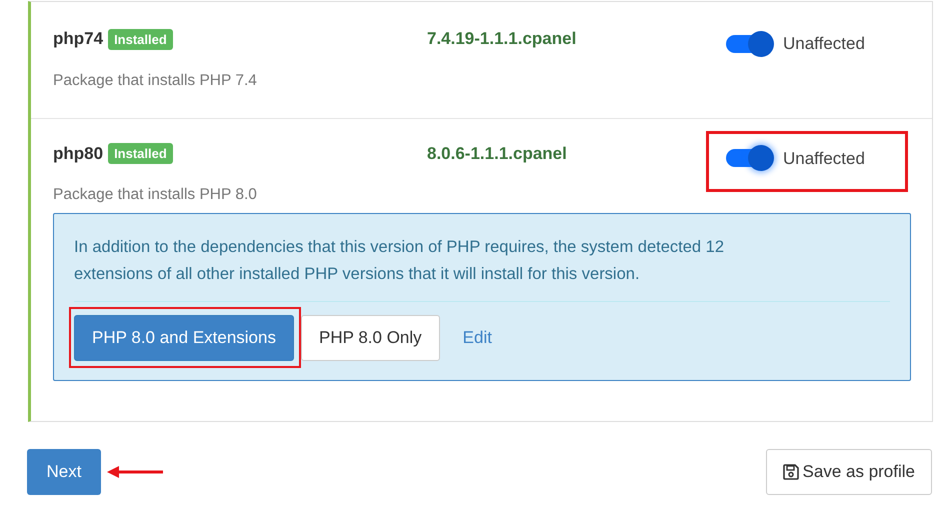  Describe the element at coordinates (184, 337) in the screenshot. I see `option-button: PHP 8.0 and Extensions` at that location.